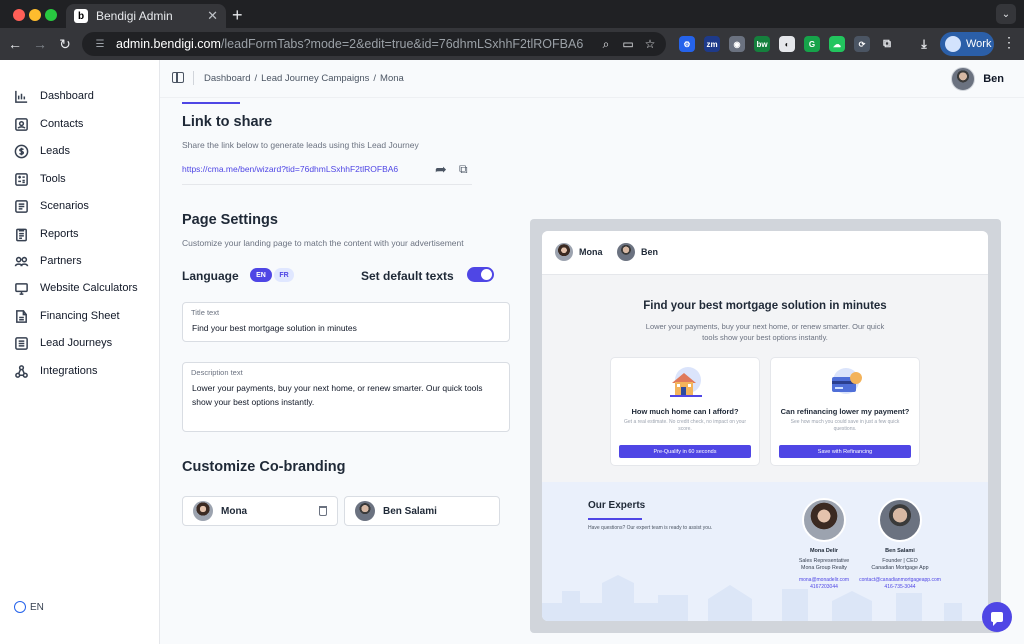 The width and height of the screenshot is (1024, 644). Describe the element at coordinates (89, 288) in the screenshot. I see `sidebar-item-label: Website Calculators` at that location.